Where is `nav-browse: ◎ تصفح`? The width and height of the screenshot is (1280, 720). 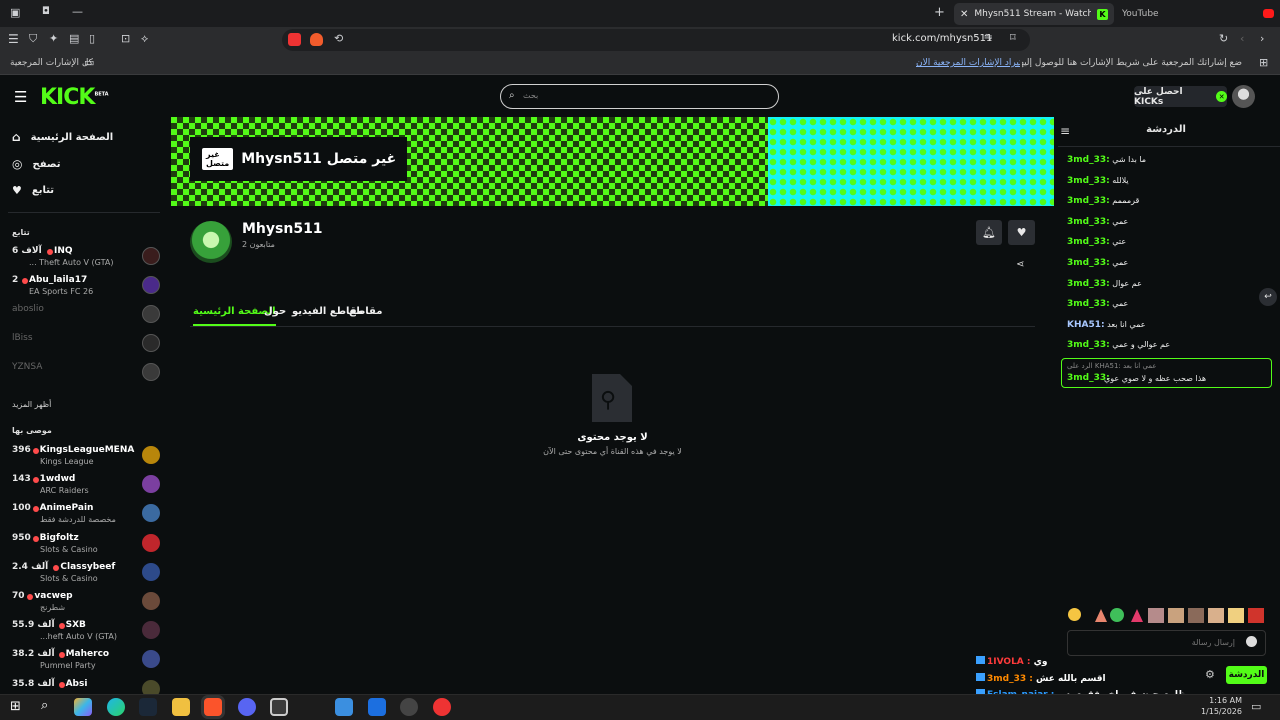
nav-browse: ◎ تصفح is located at coordinates (36, 164).